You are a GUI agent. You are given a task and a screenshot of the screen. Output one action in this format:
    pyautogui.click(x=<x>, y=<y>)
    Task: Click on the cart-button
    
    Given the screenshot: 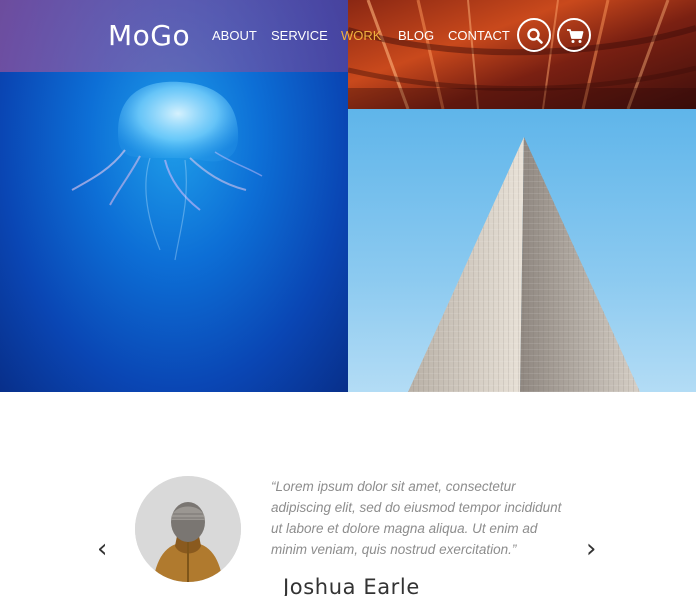 What is the action you would take?
    pyautogui.click(x=574, y=35)
    